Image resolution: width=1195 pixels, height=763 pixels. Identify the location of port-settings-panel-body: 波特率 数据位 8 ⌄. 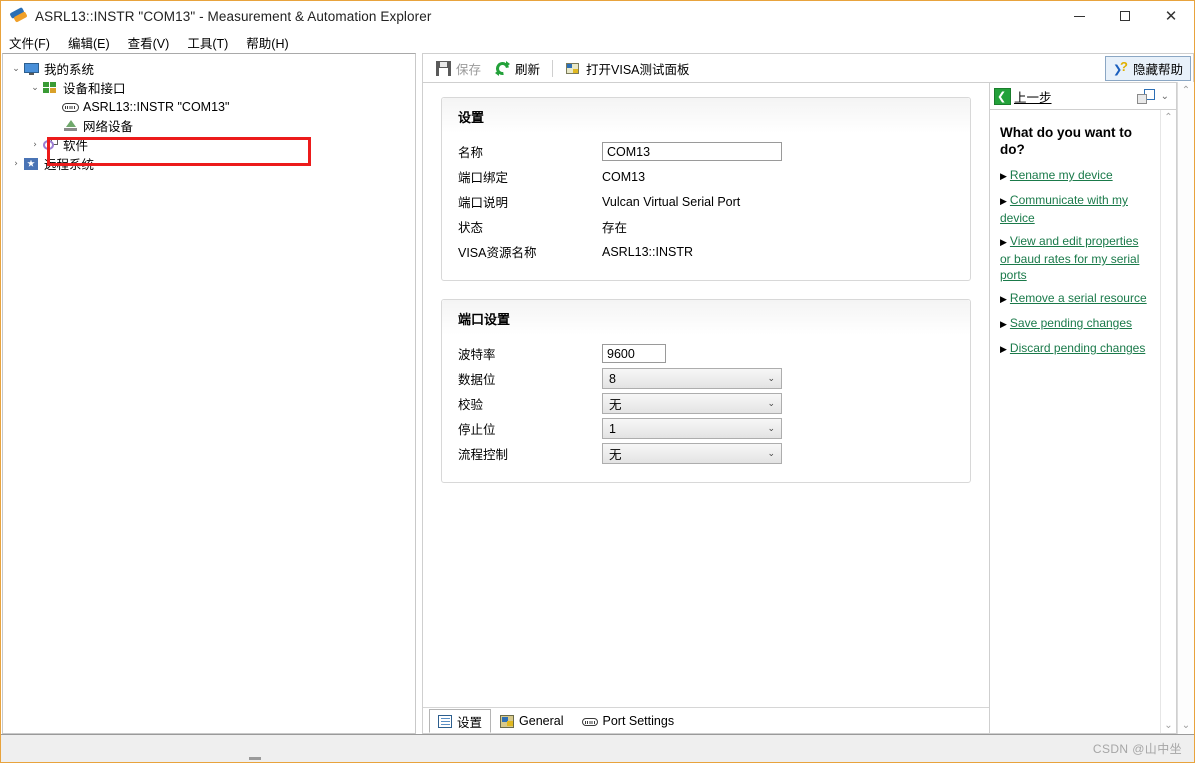
(706, 408).